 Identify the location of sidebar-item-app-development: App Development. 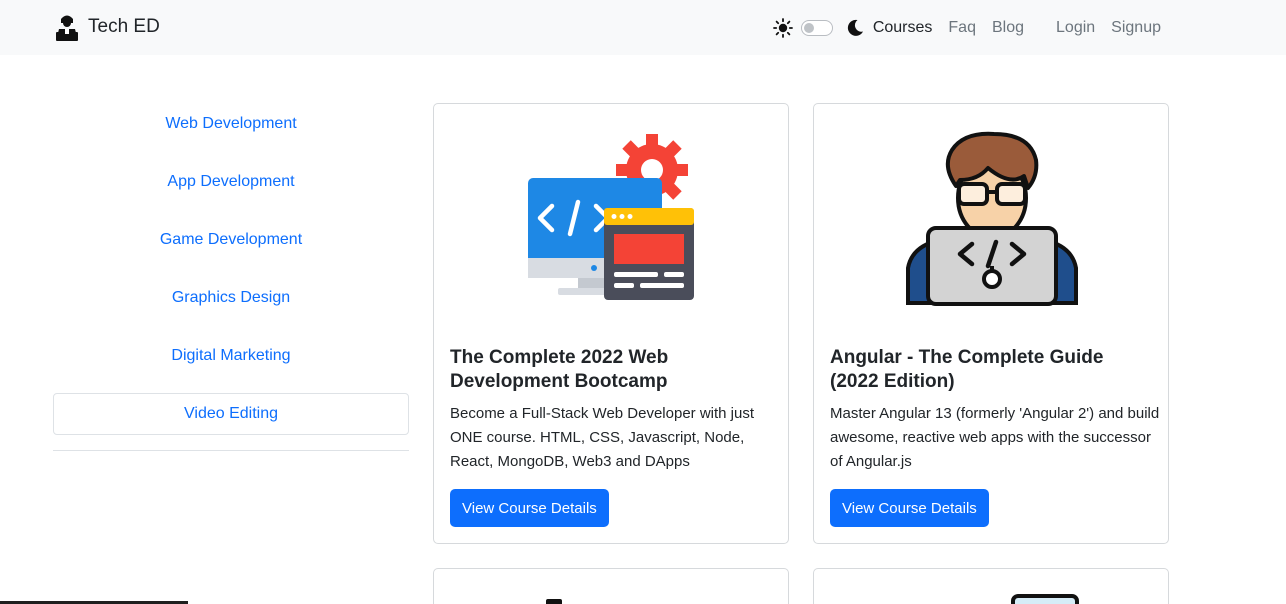
(231, 182).